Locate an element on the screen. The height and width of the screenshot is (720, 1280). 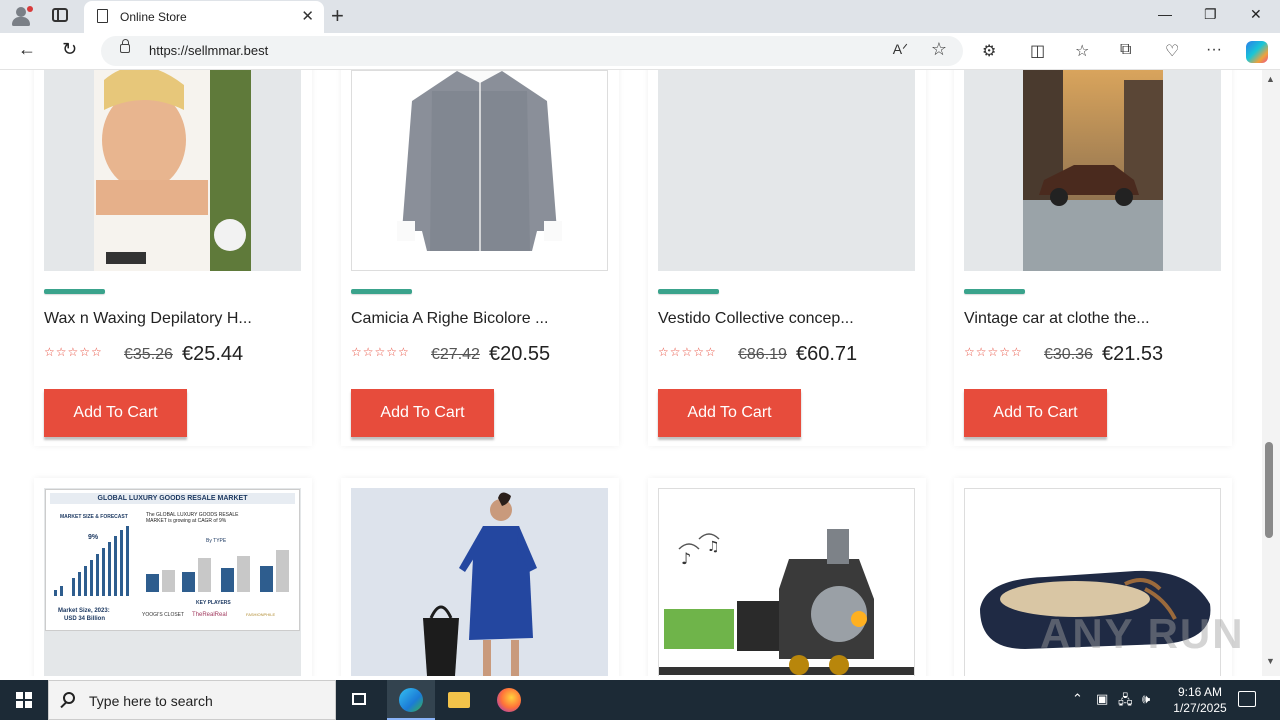
infographic-key-players: KEY PLAYERS is located at coordinates (213, 603).